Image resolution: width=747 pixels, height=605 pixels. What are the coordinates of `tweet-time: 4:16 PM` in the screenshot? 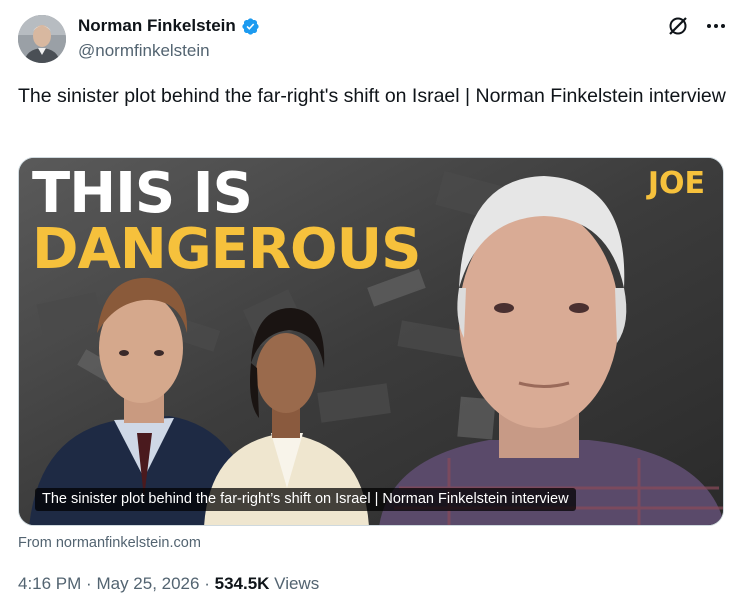 It's located at (49, 583).